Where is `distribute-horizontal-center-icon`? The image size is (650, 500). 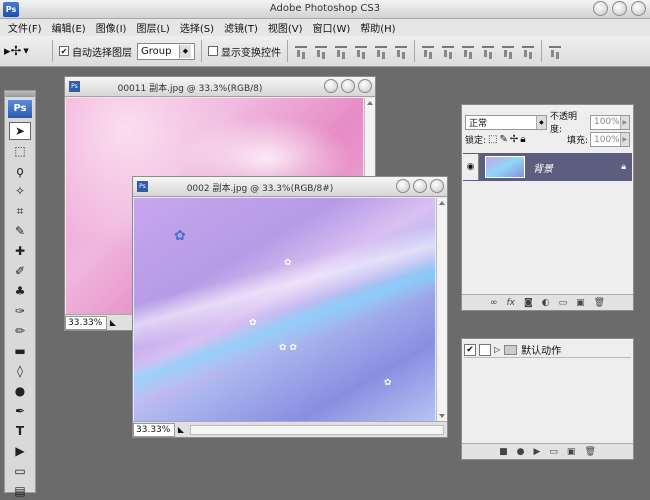
distribute-horizontal-center-icon is located at coordinates (508, 51).